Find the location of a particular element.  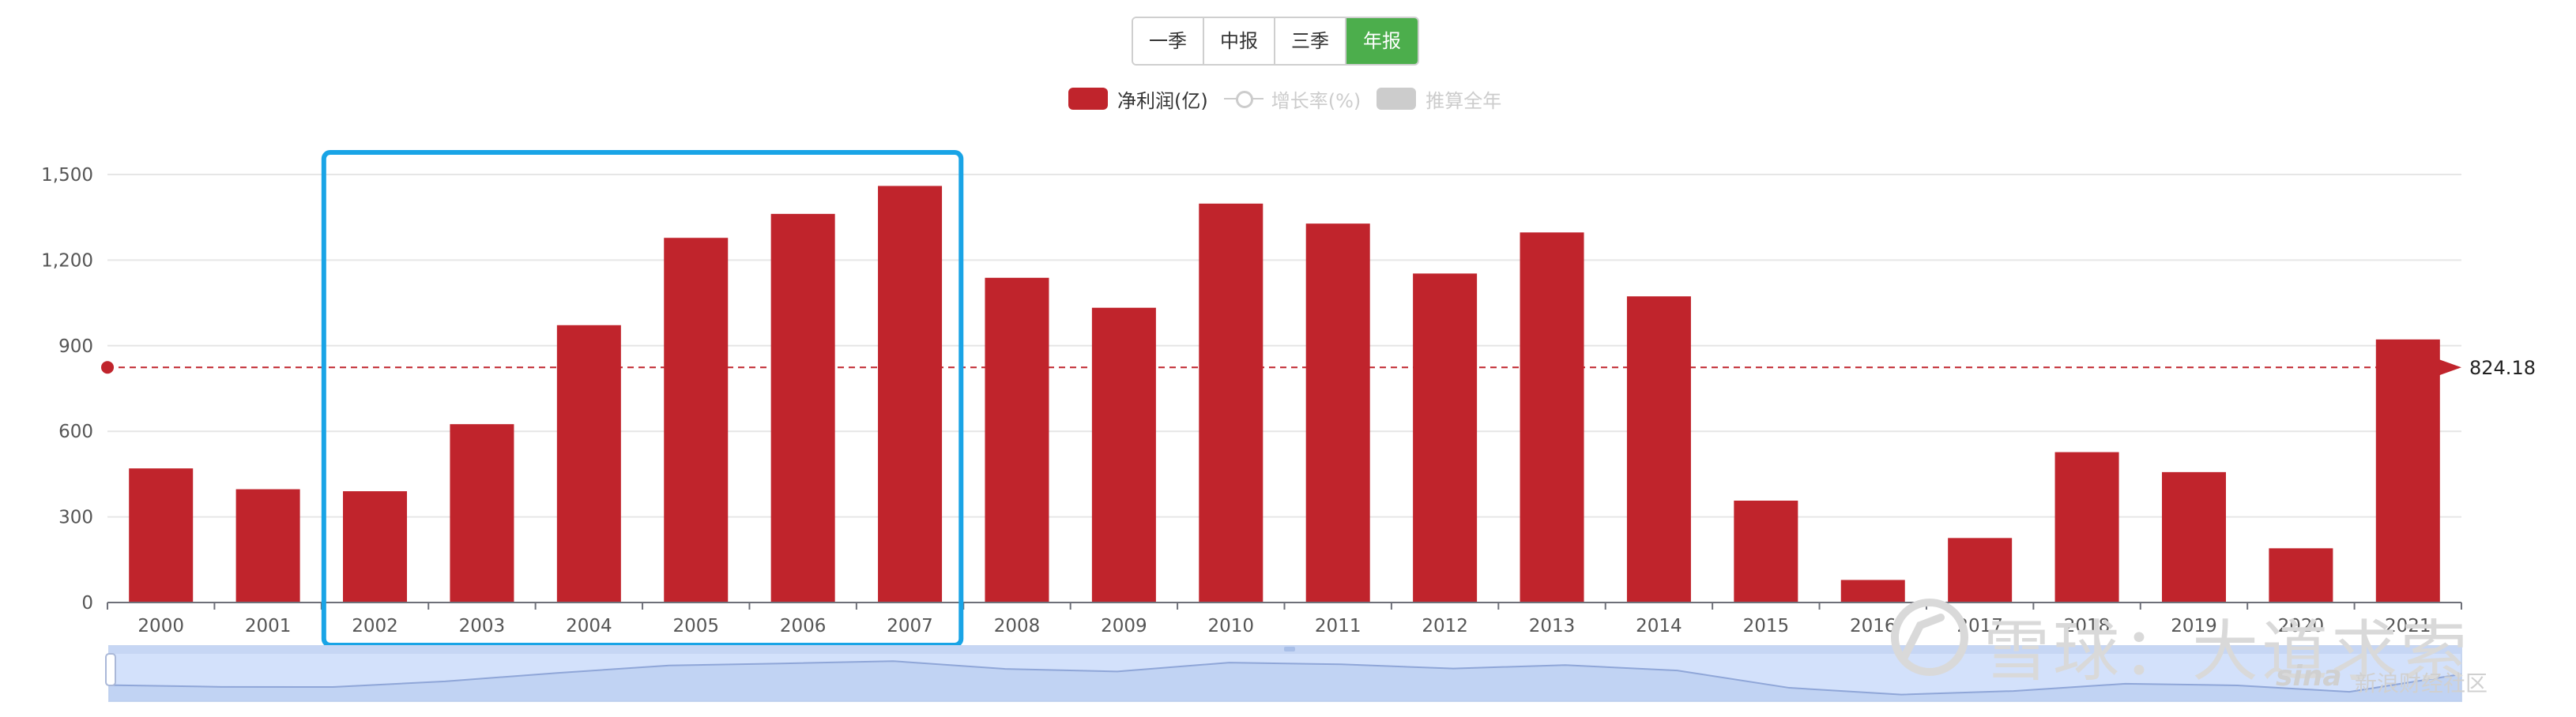

x-tick-label: 2004 is located at coordinates (589, 626).